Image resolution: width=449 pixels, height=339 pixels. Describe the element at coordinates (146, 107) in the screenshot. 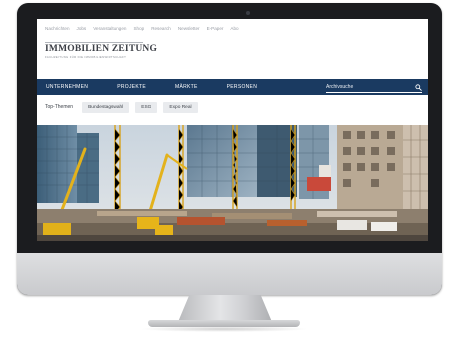

I see `topic-chip-esg: ESG` at that location.